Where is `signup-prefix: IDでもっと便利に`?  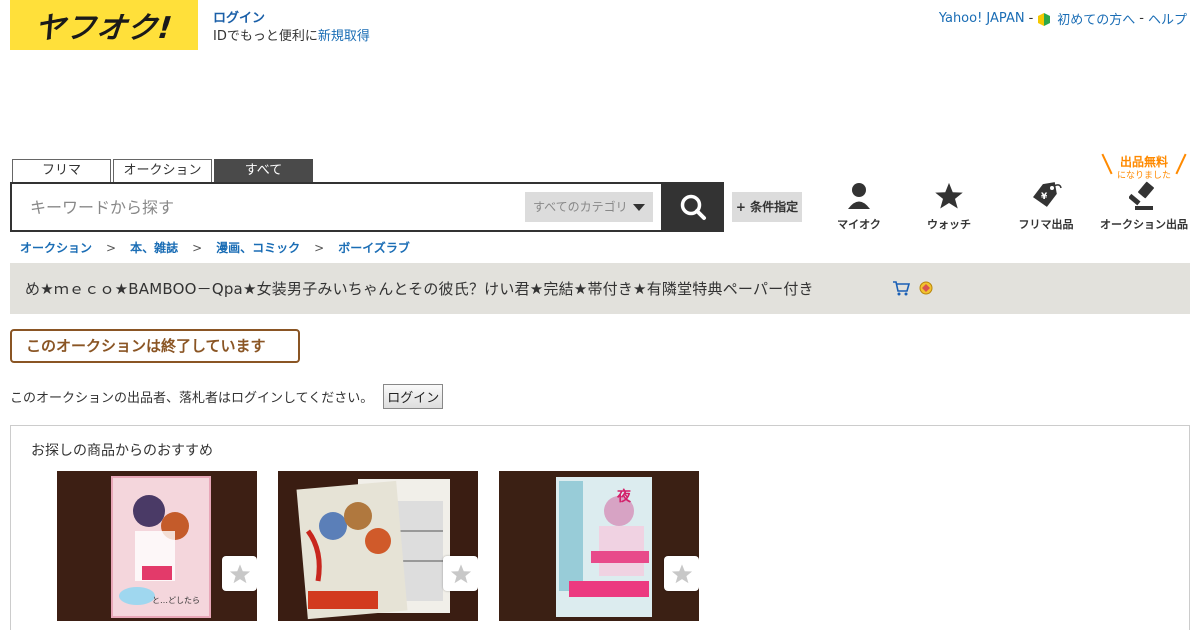
signup-prefix: IDでもっと便利に is located at coordinates (265, 36).